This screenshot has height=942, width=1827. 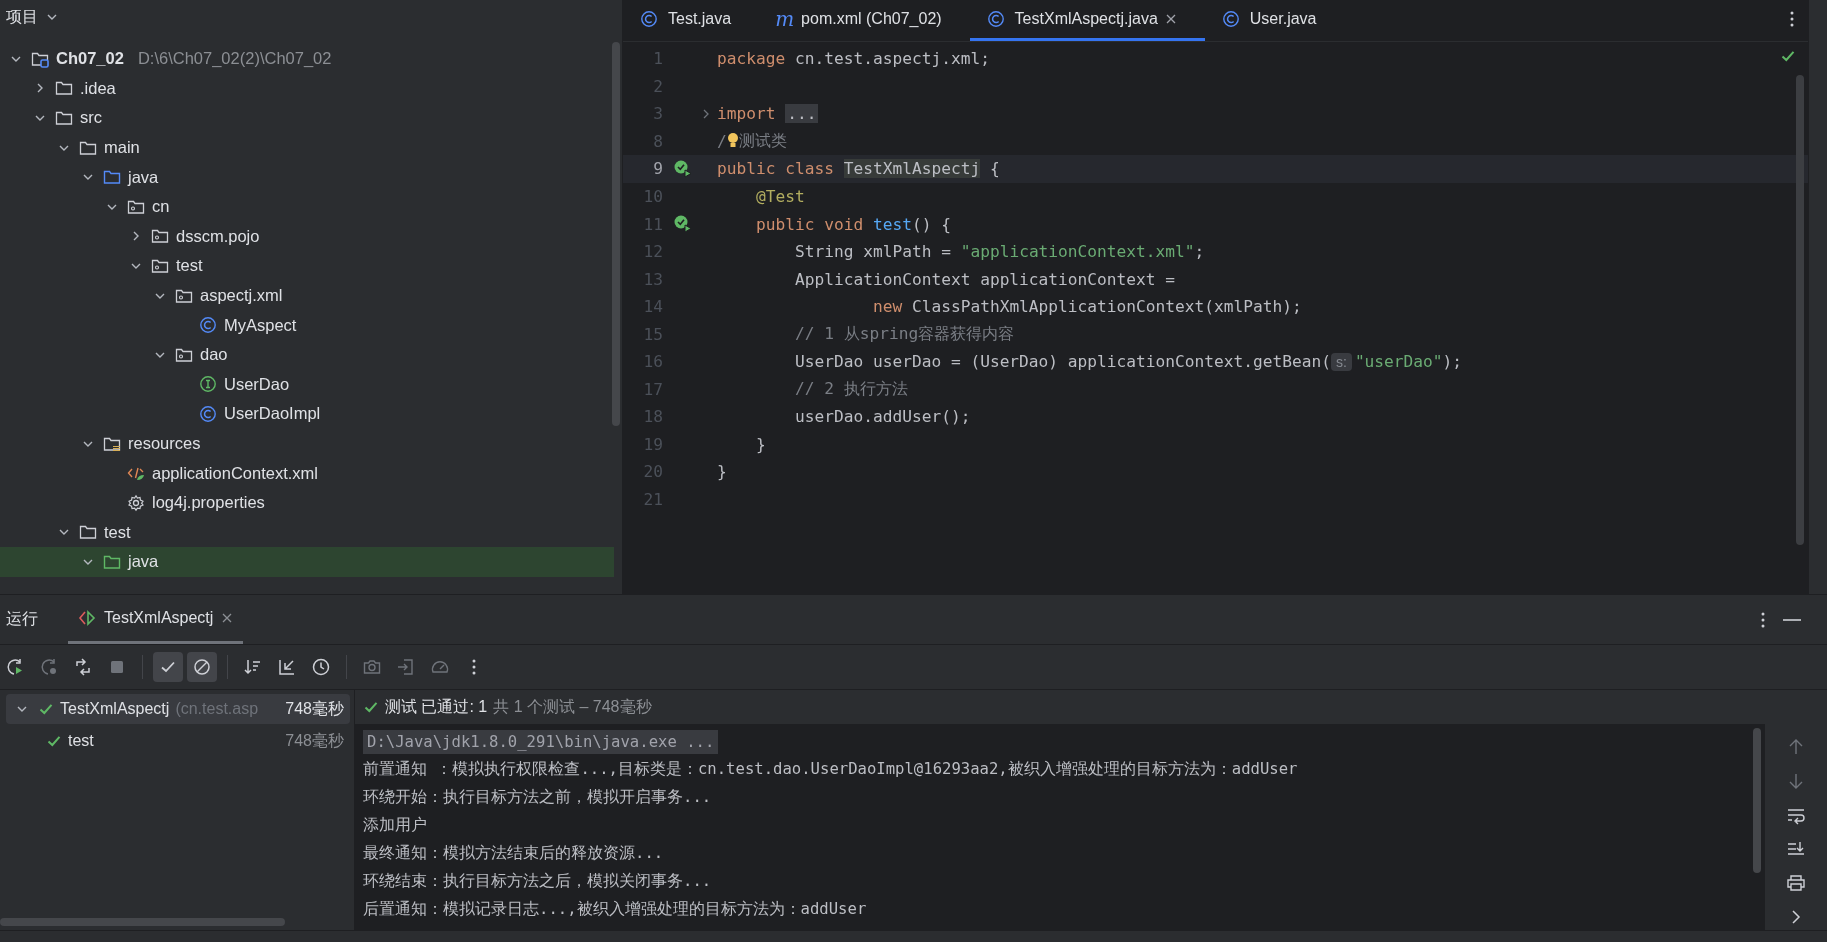 I want to click on code-line: new ClassPathXmlApplicationContext(xmlPath);, so click(x=1086, y=307).